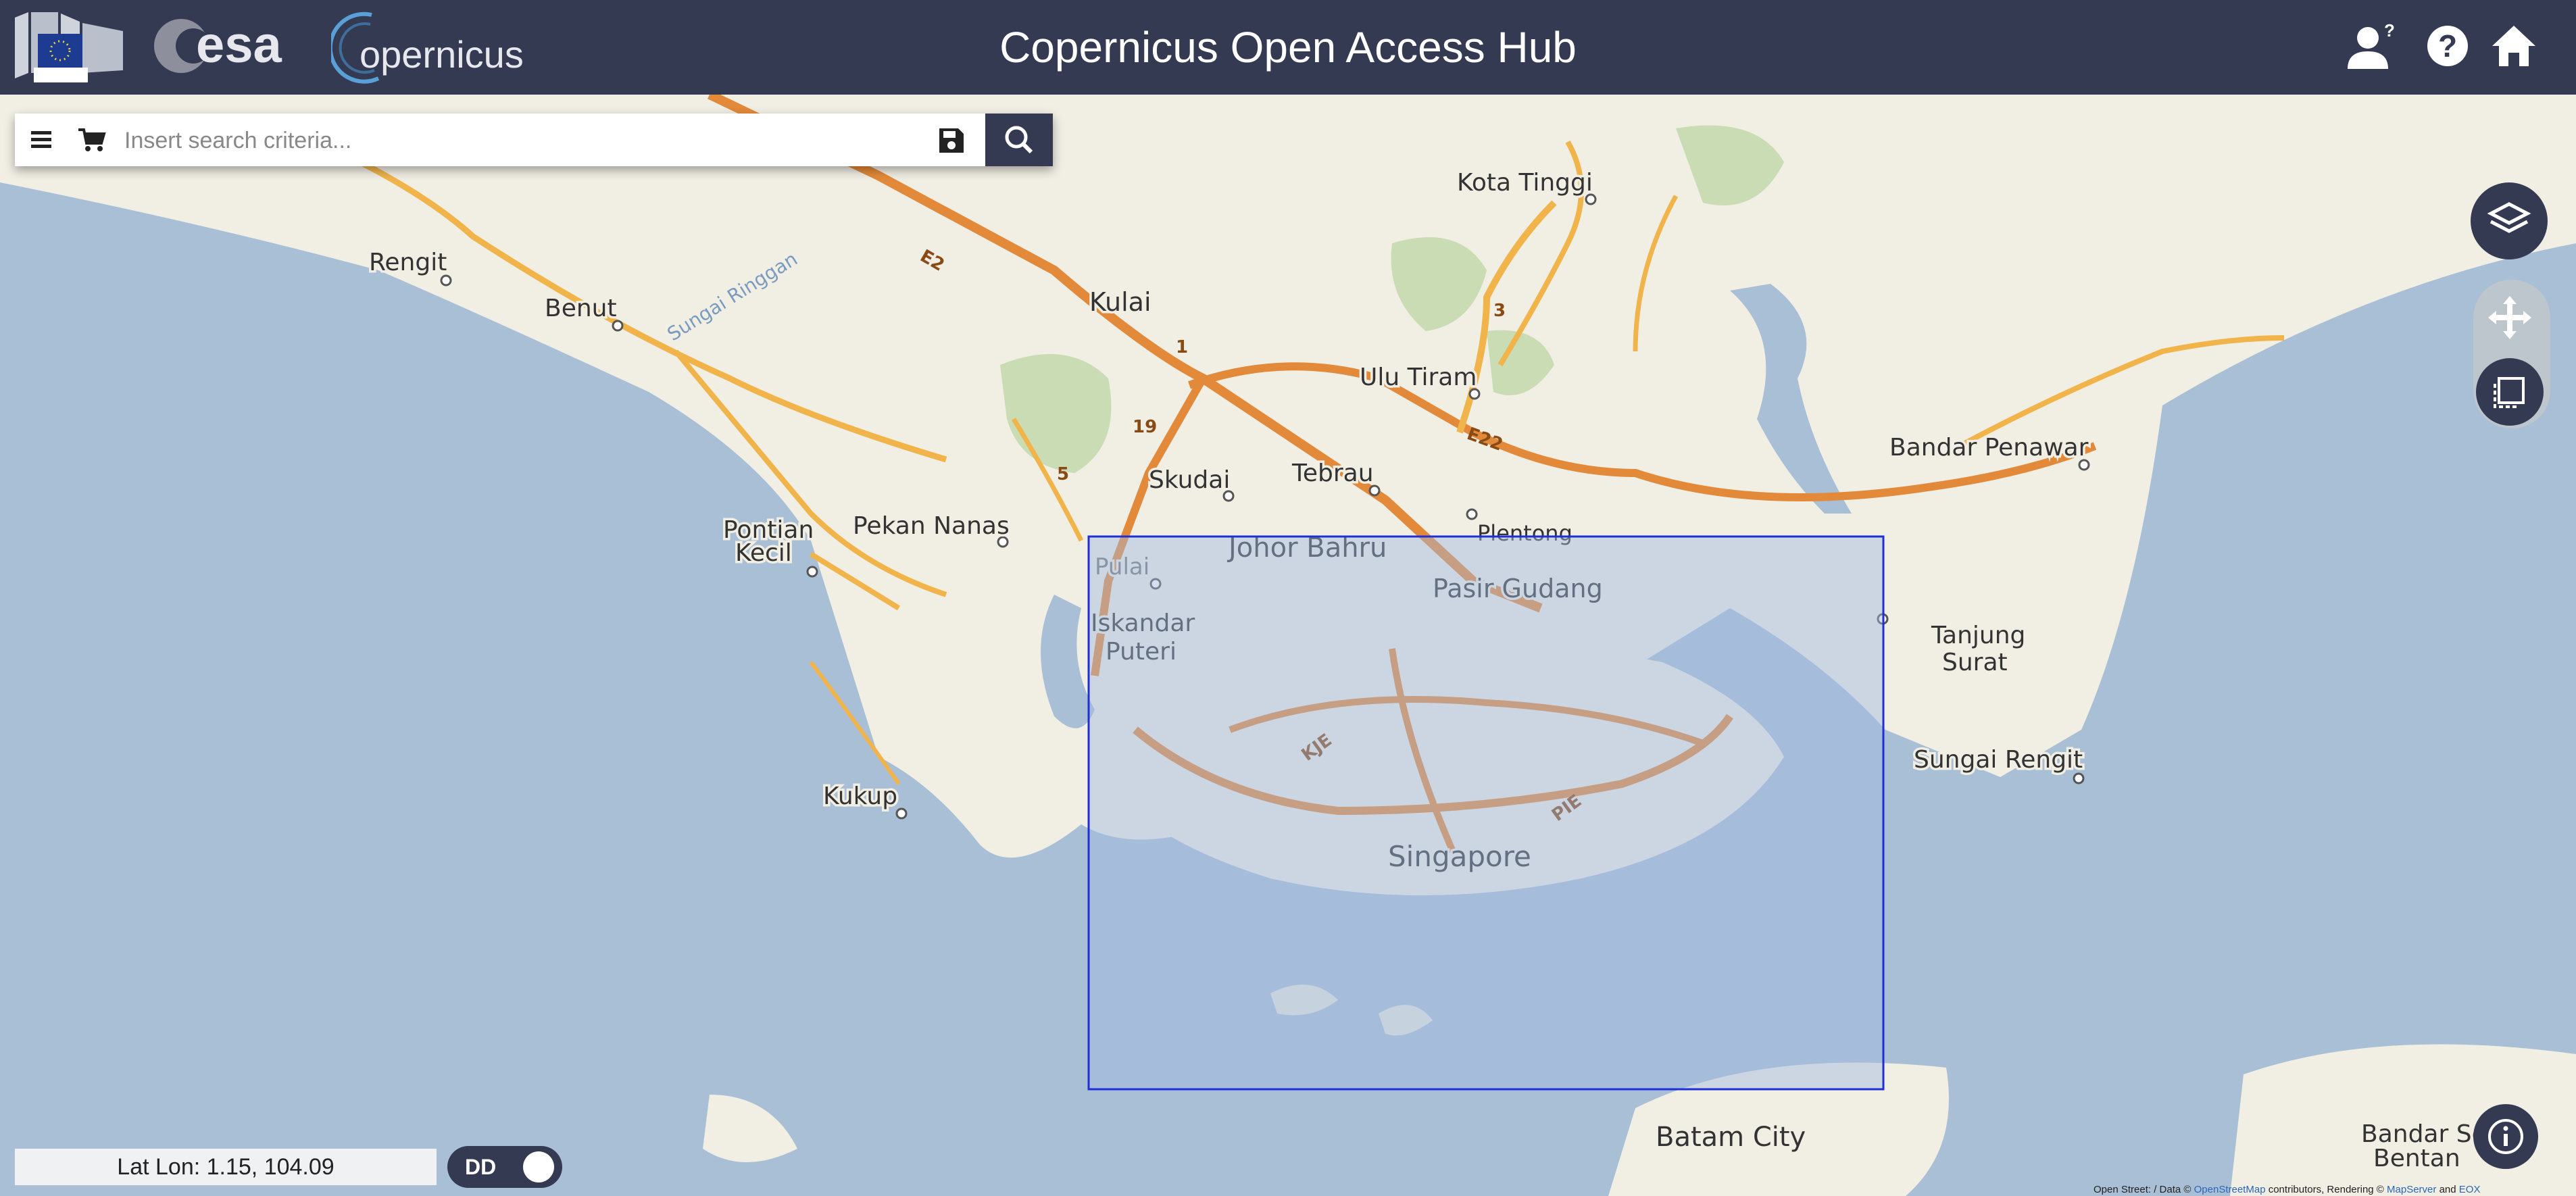 This screenshot has width=2576, height=1196. Describe the element at coordinates (2424, 1134) in the screenshot. I see `map-label-bandar-se: Bandar Se` at that location.